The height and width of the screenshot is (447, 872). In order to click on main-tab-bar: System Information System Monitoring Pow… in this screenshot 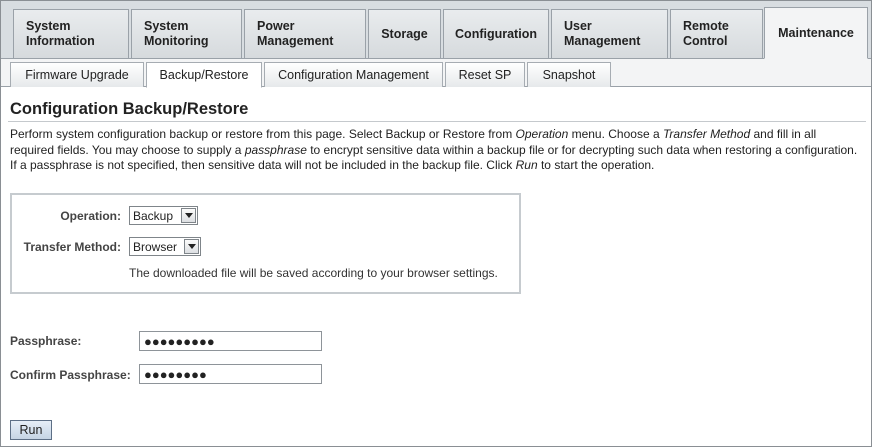, I will do `click(436, 30)`.